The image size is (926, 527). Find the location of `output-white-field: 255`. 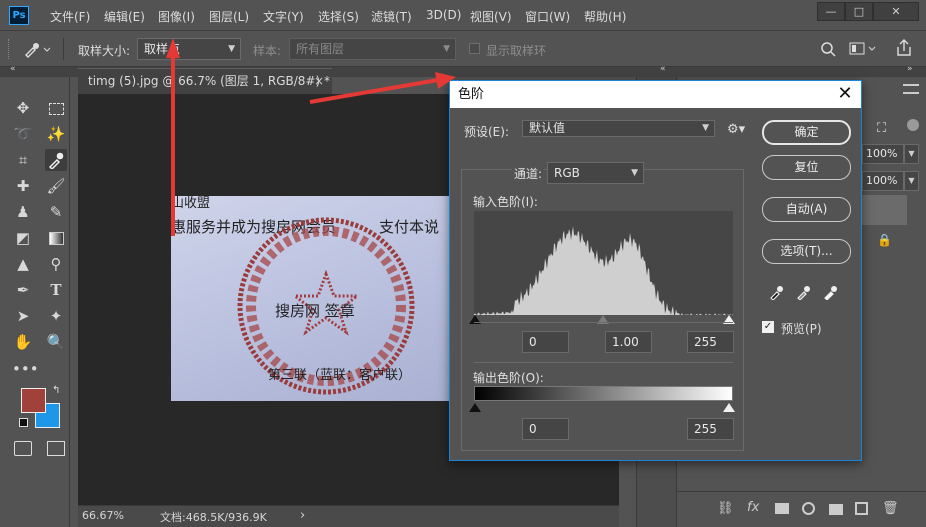

output-white-field: 255 is located at coordinates (710, 429).